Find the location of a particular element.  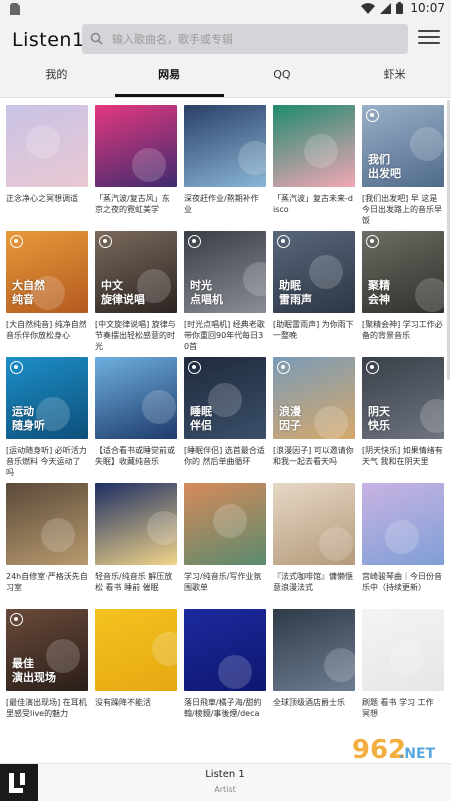

cover-caption: 浪漫 因子 is located at coordinates (290, 418).